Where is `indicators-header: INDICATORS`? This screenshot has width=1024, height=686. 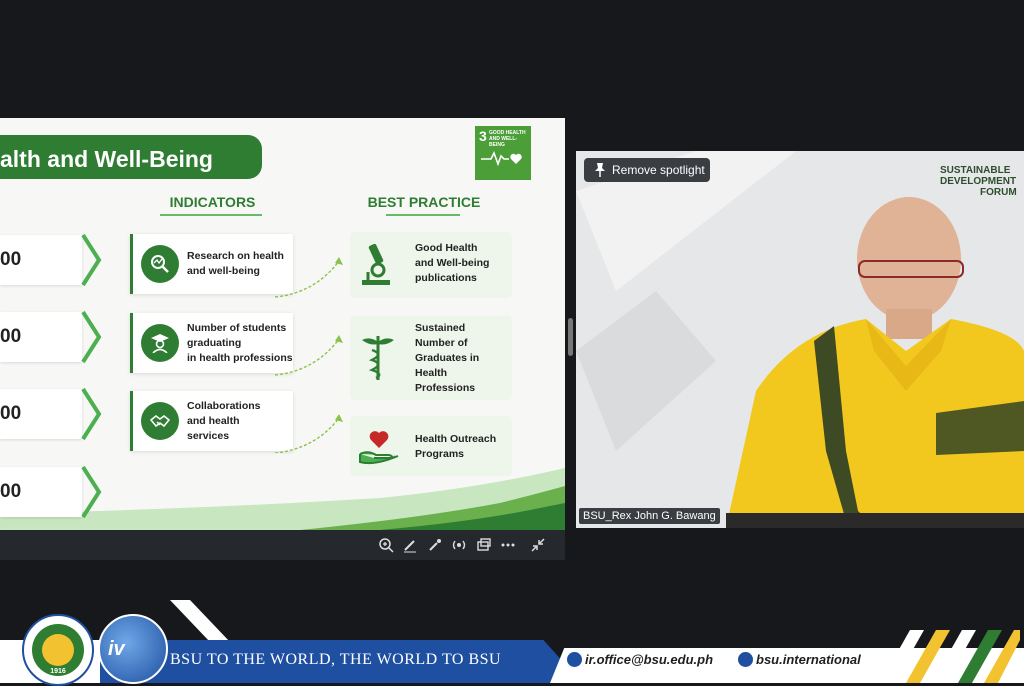
indicators-header: INDICATORS is located at coordinates (212, 202).